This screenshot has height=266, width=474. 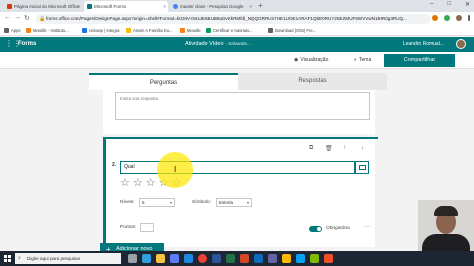 I want to click on delete-question-icon: 🗑, so click(x=329, y=148).